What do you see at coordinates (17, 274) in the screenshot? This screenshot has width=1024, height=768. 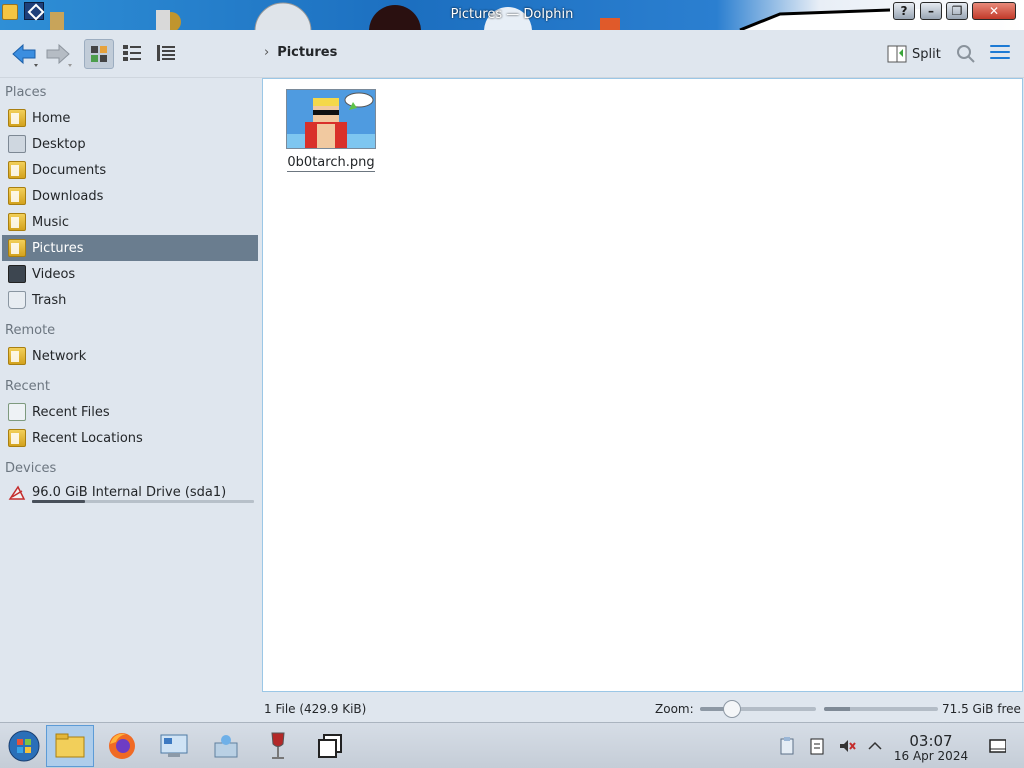 I see `videos-folder-icon` at bounding box center [17, 274].